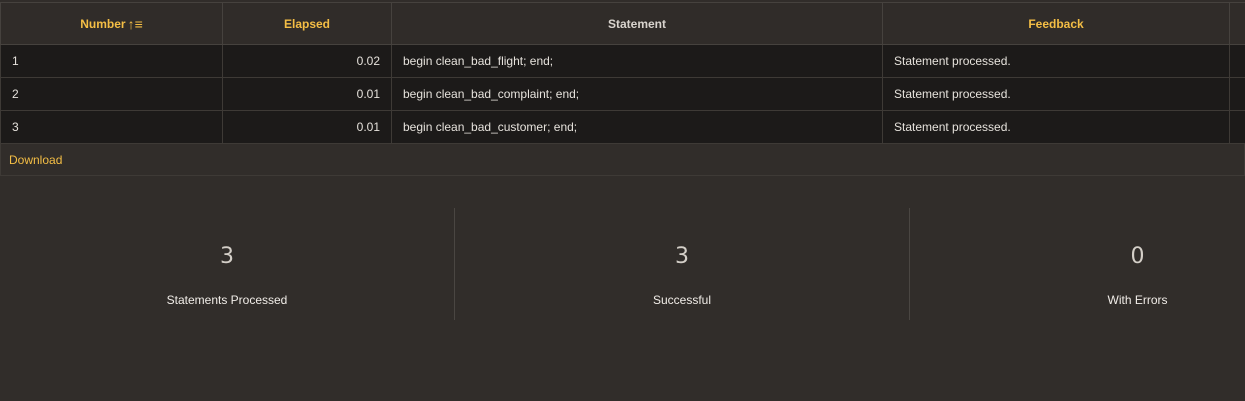 This screenshot has height=401, width=1245. What do you see at coordinates (135, 24) in the screenshot?
I see `sort-ascending-icon: ↑≡` at bounding box center [135, 24].